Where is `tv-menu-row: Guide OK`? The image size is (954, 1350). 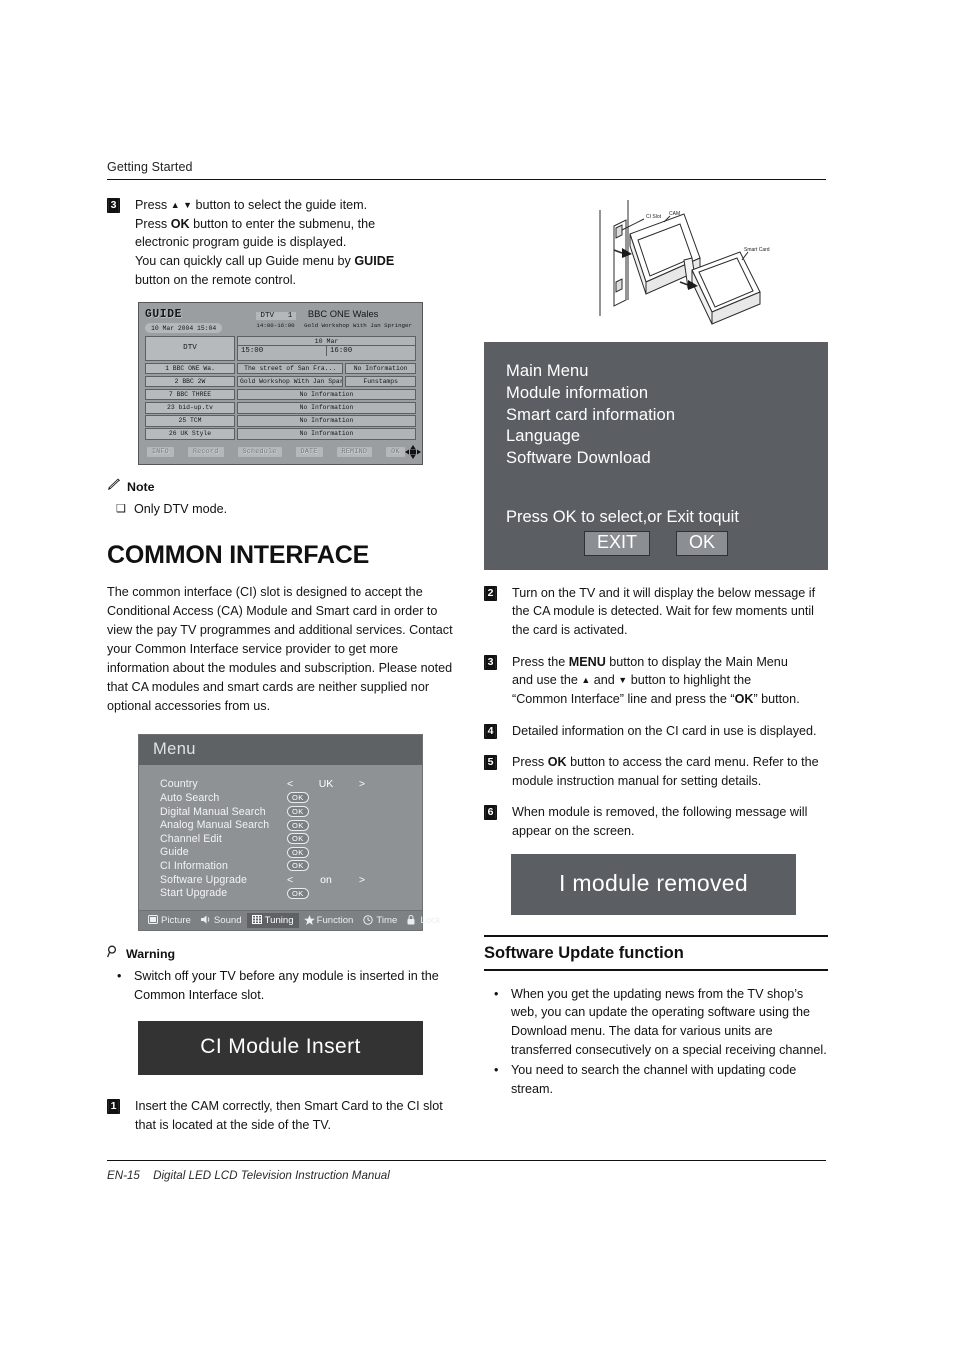 tv-menu-row: Guide OK is located at coordinates (291, 853).